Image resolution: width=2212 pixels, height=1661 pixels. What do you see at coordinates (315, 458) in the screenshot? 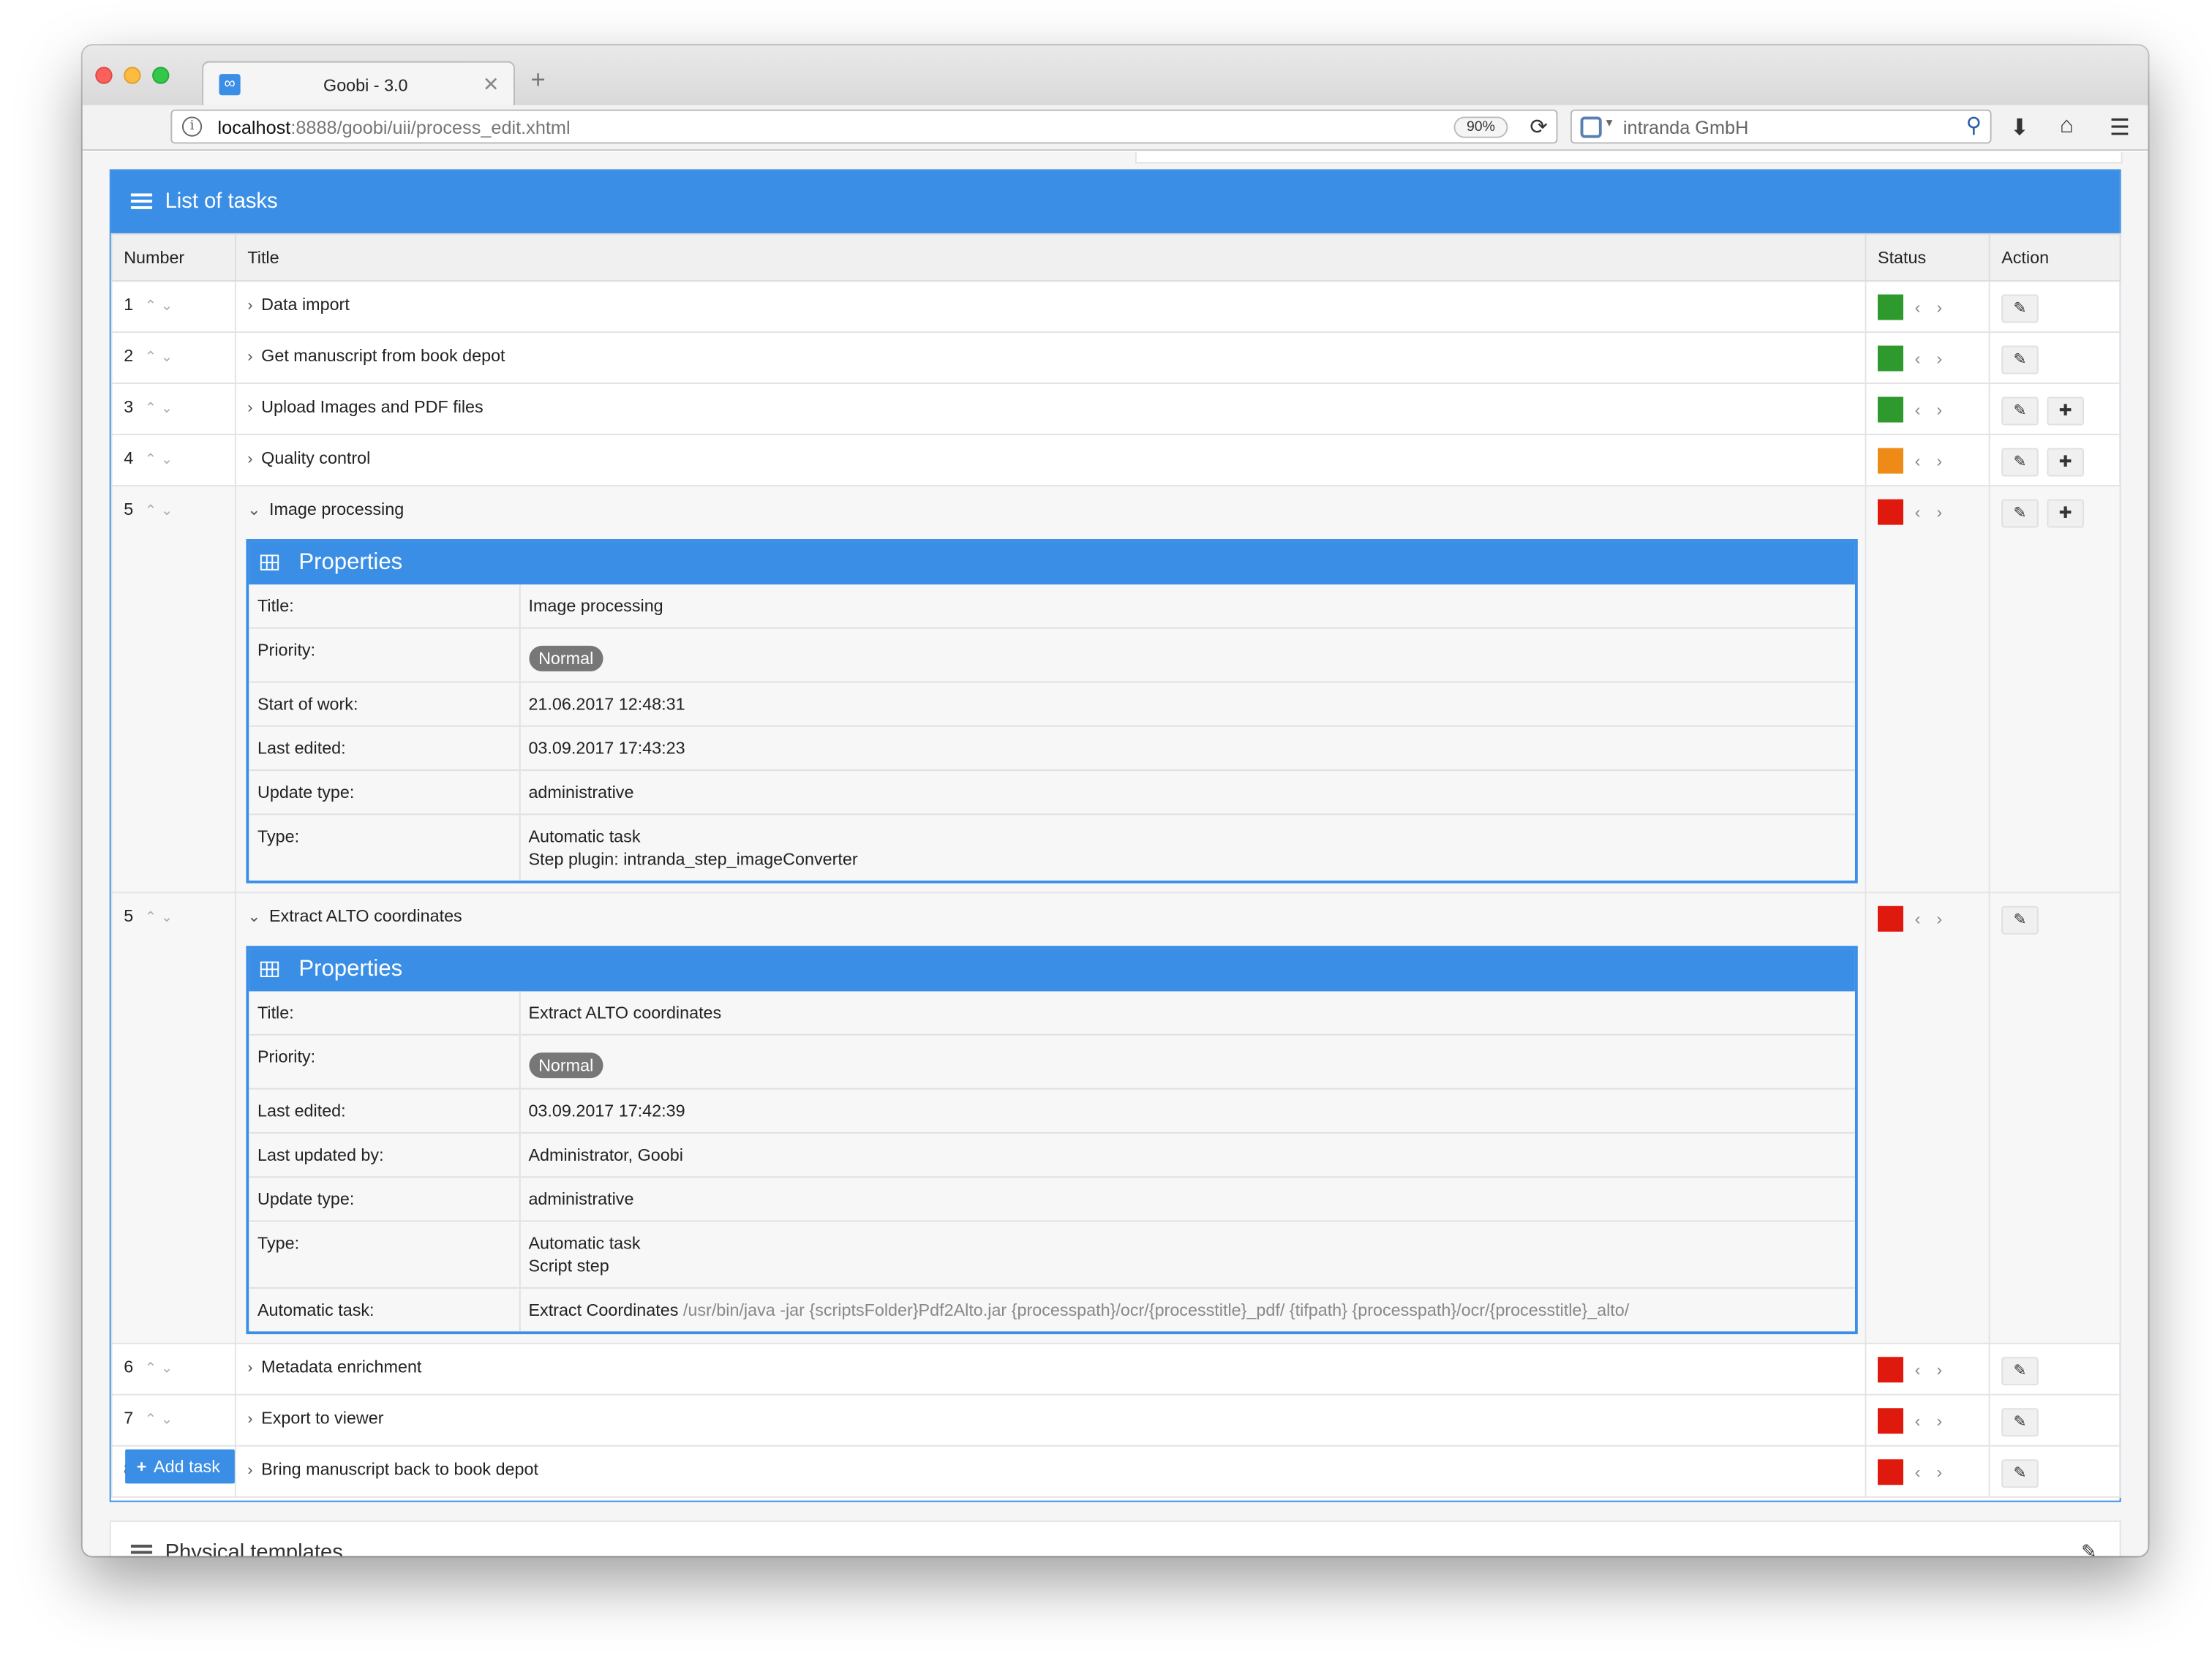
I see `task-title: Quality control` at bounding box center [315, 458].